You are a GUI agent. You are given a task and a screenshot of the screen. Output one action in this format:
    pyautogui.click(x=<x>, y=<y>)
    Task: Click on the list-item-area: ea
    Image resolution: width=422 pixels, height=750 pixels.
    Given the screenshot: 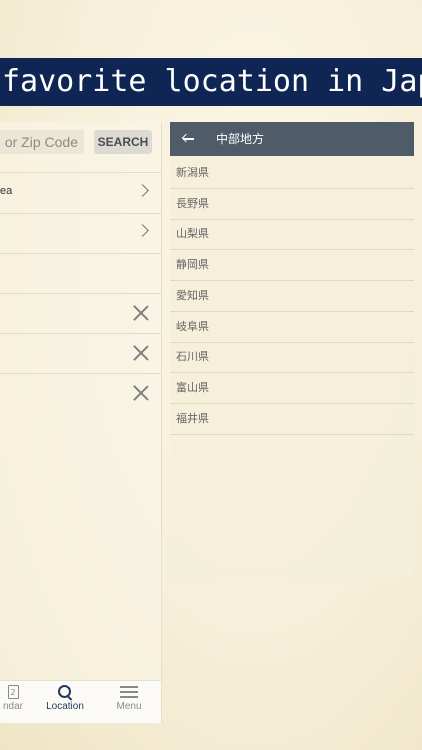 What is the action you would take?
    pyautogui.click(x=80, y=193)
    